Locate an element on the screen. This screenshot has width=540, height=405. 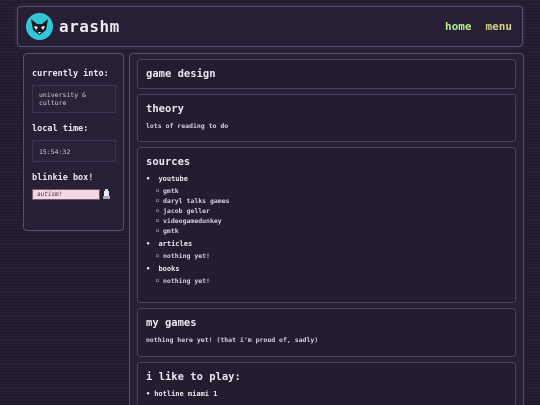
blinkie-image: autism! is located at coordinates (66, 194).